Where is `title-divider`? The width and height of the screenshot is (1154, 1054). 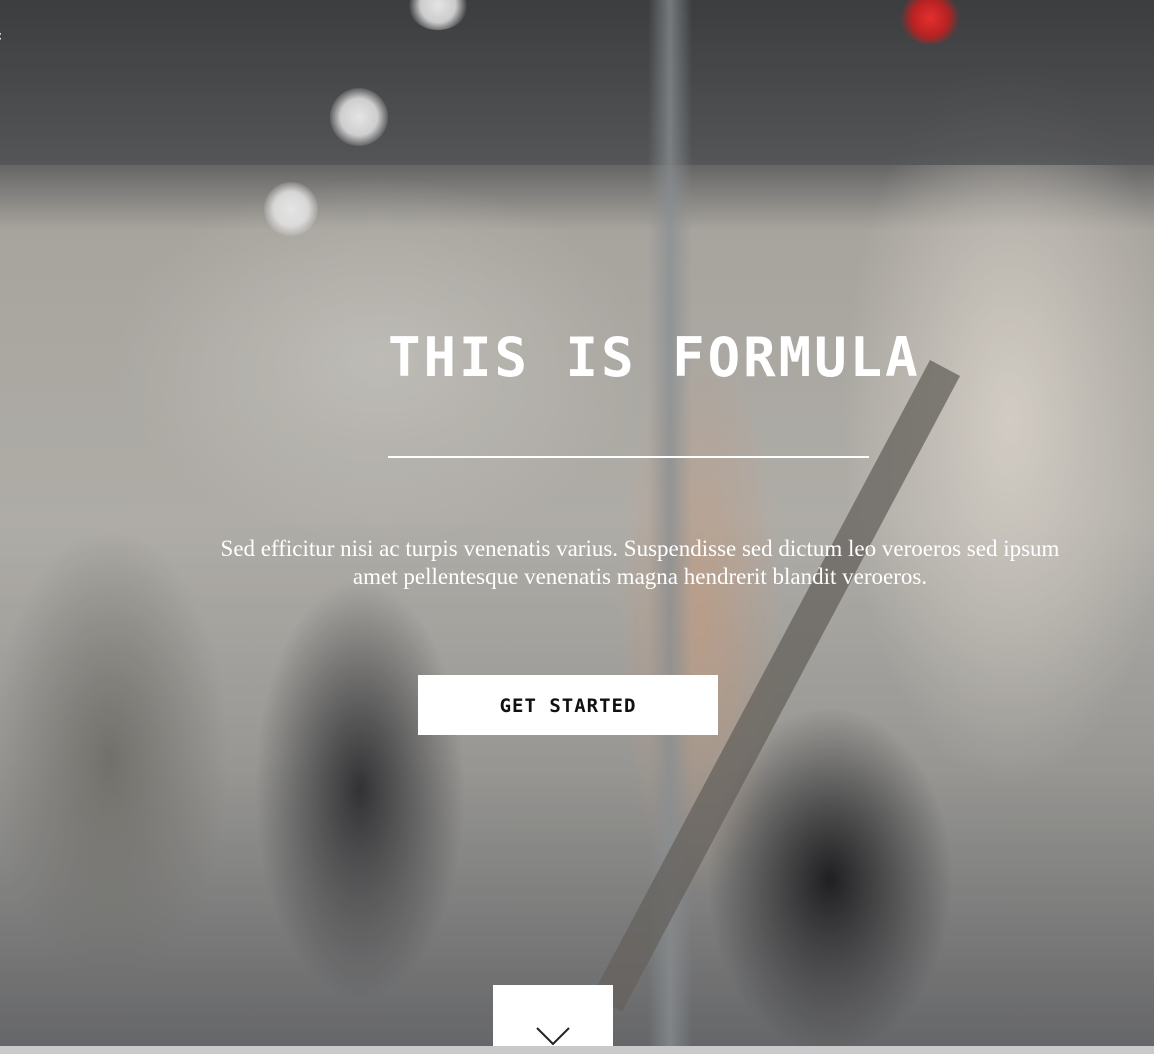
title-divider is located at coordinates (628, 457).